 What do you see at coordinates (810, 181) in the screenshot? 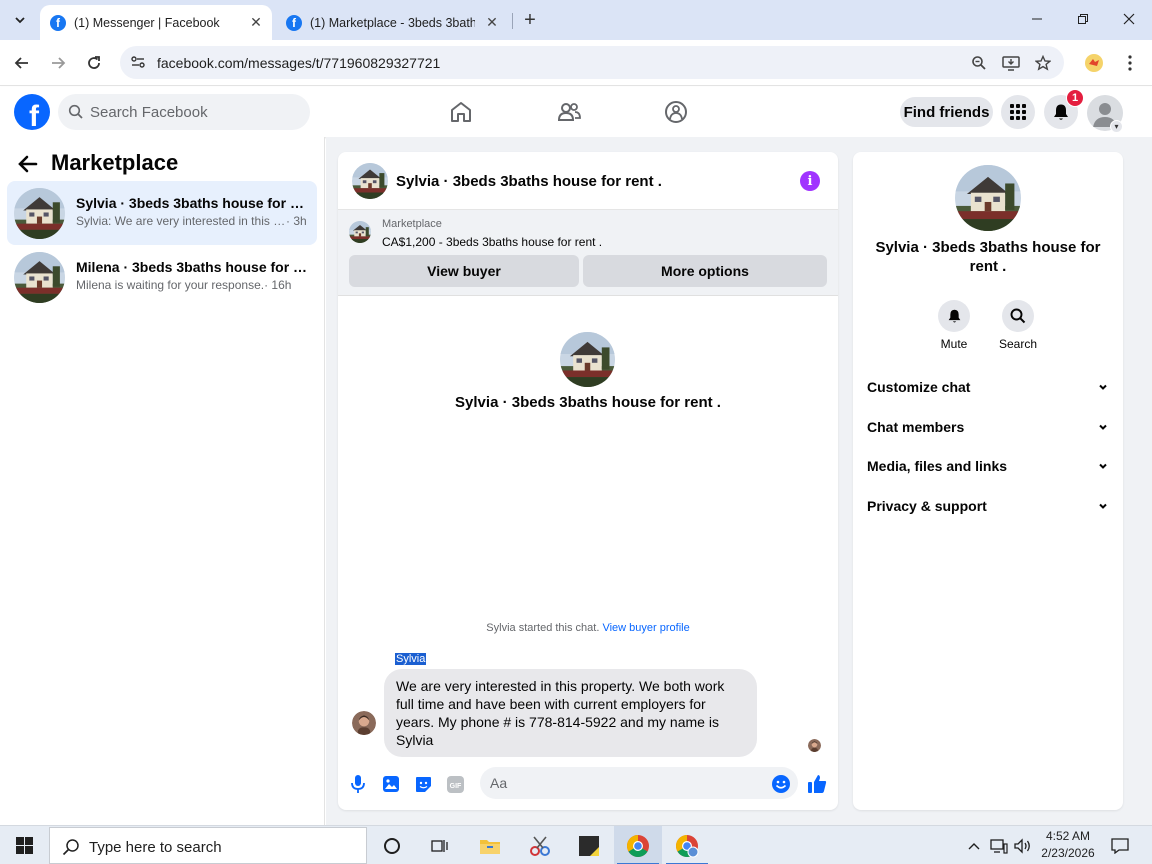
I see `info-icon: i` at bounding box center [810, 181].